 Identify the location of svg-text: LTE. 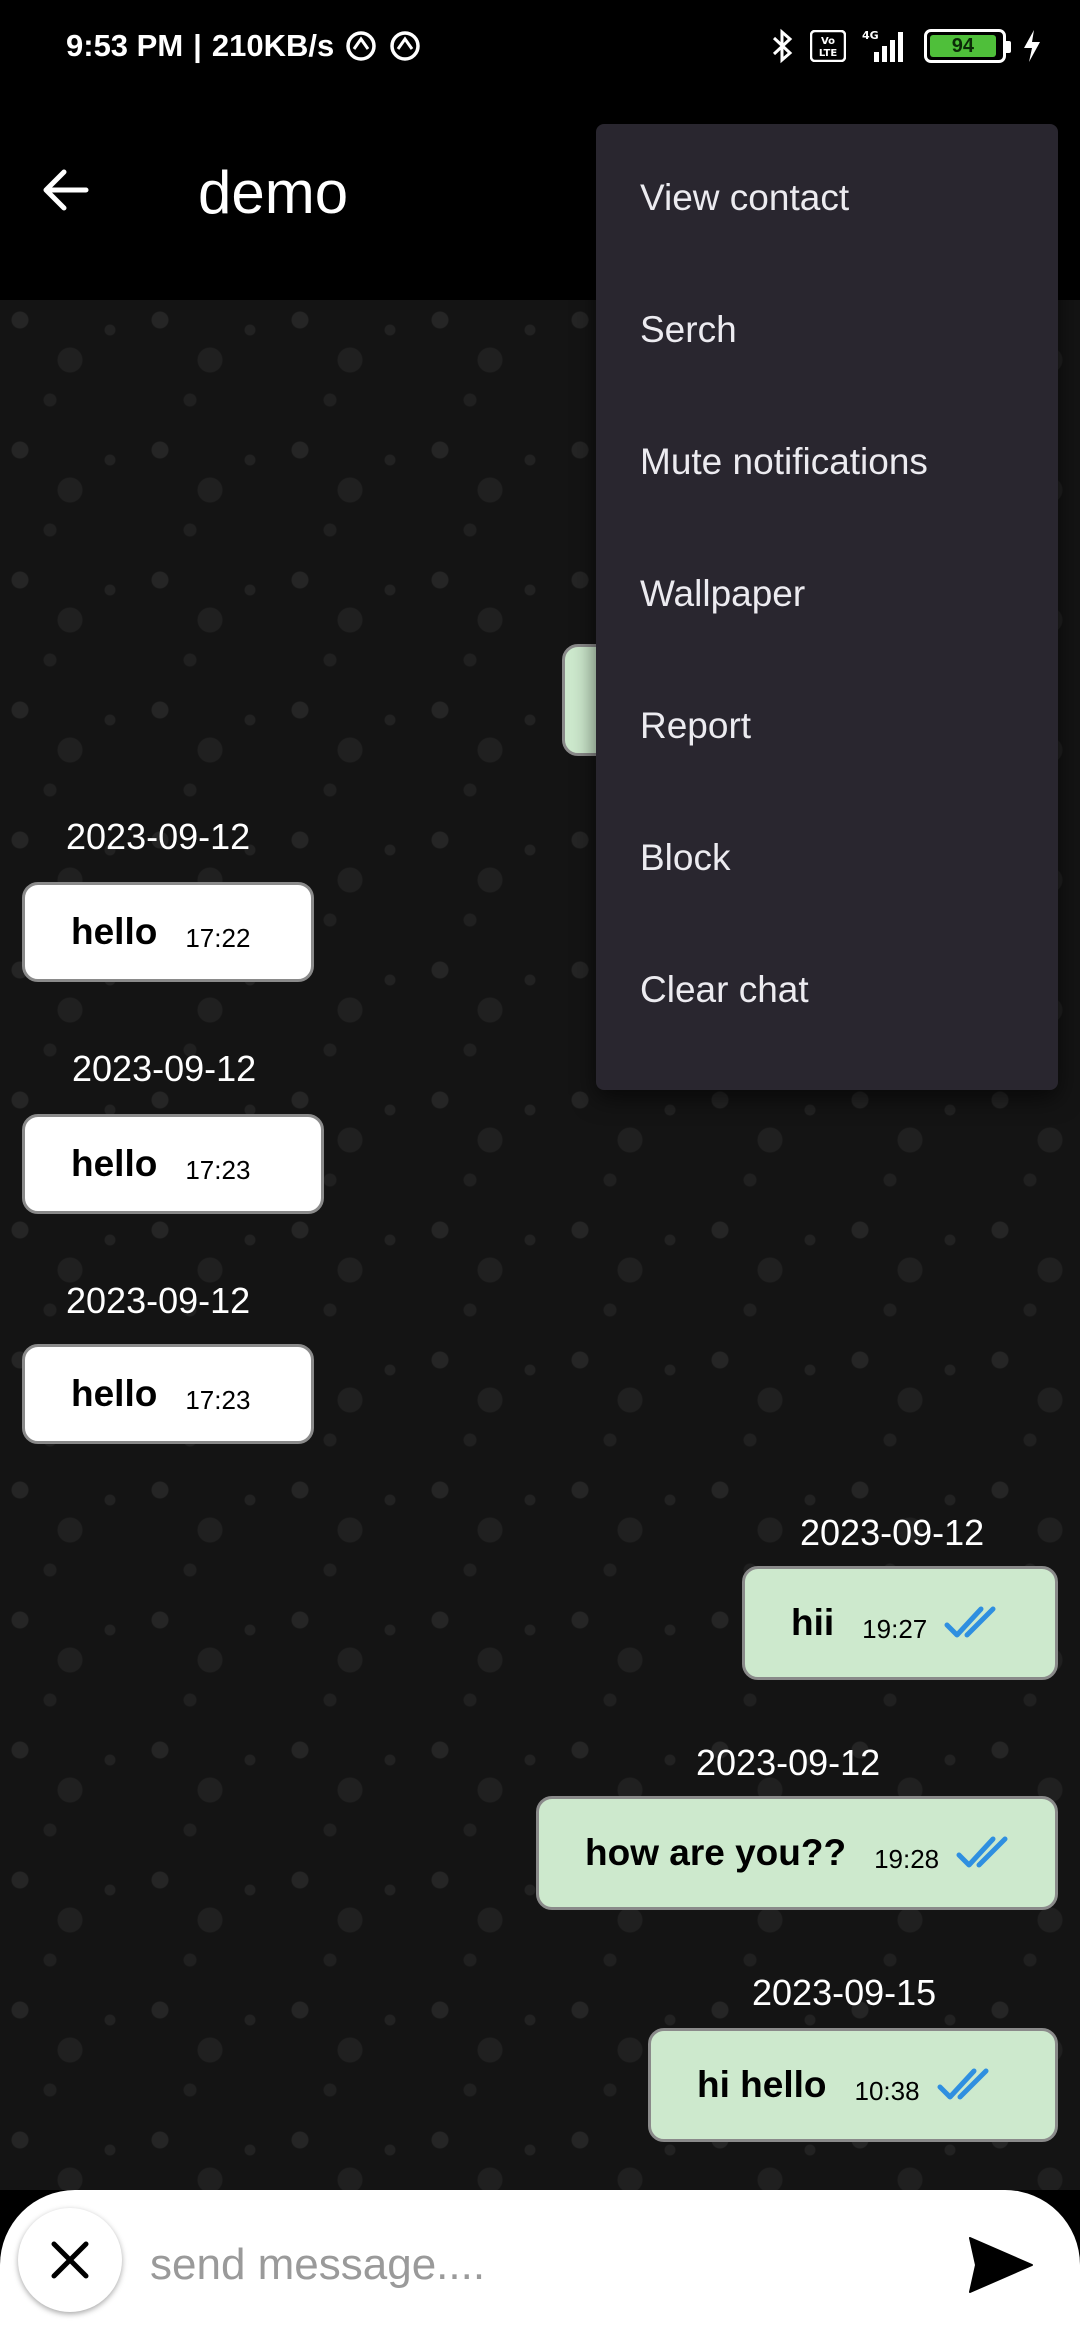
(828, 53).